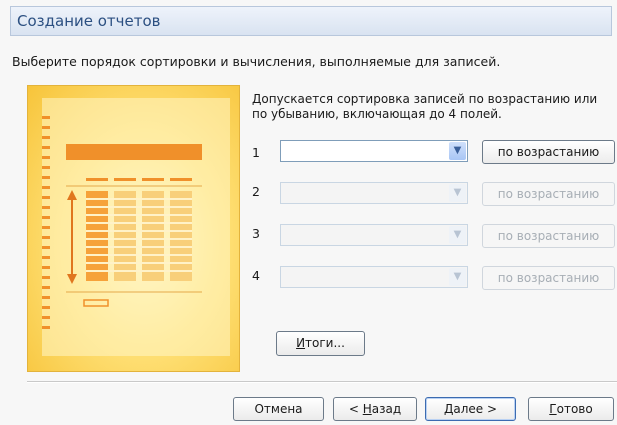 The image size is (617, 425). What do you see at coordinates (374, 277) in the screenshot?
I see `sort-field-4-combo: ▼` at bounding box center [374, 277].